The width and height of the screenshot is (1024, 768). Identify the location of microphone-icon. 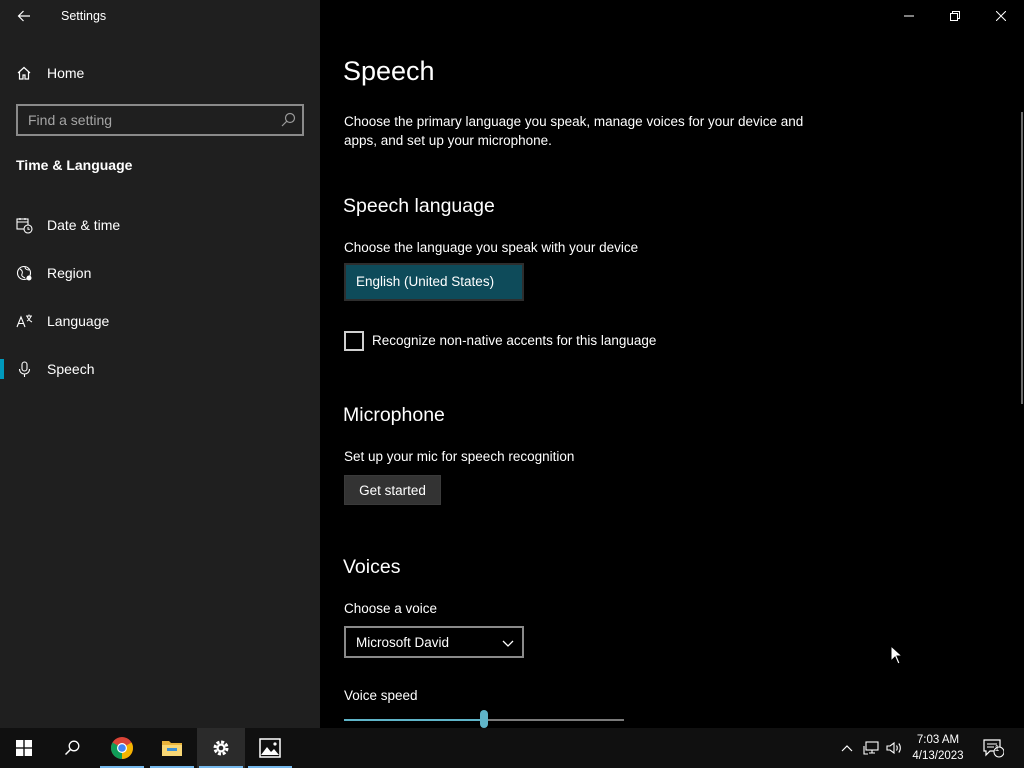
(24, 369).